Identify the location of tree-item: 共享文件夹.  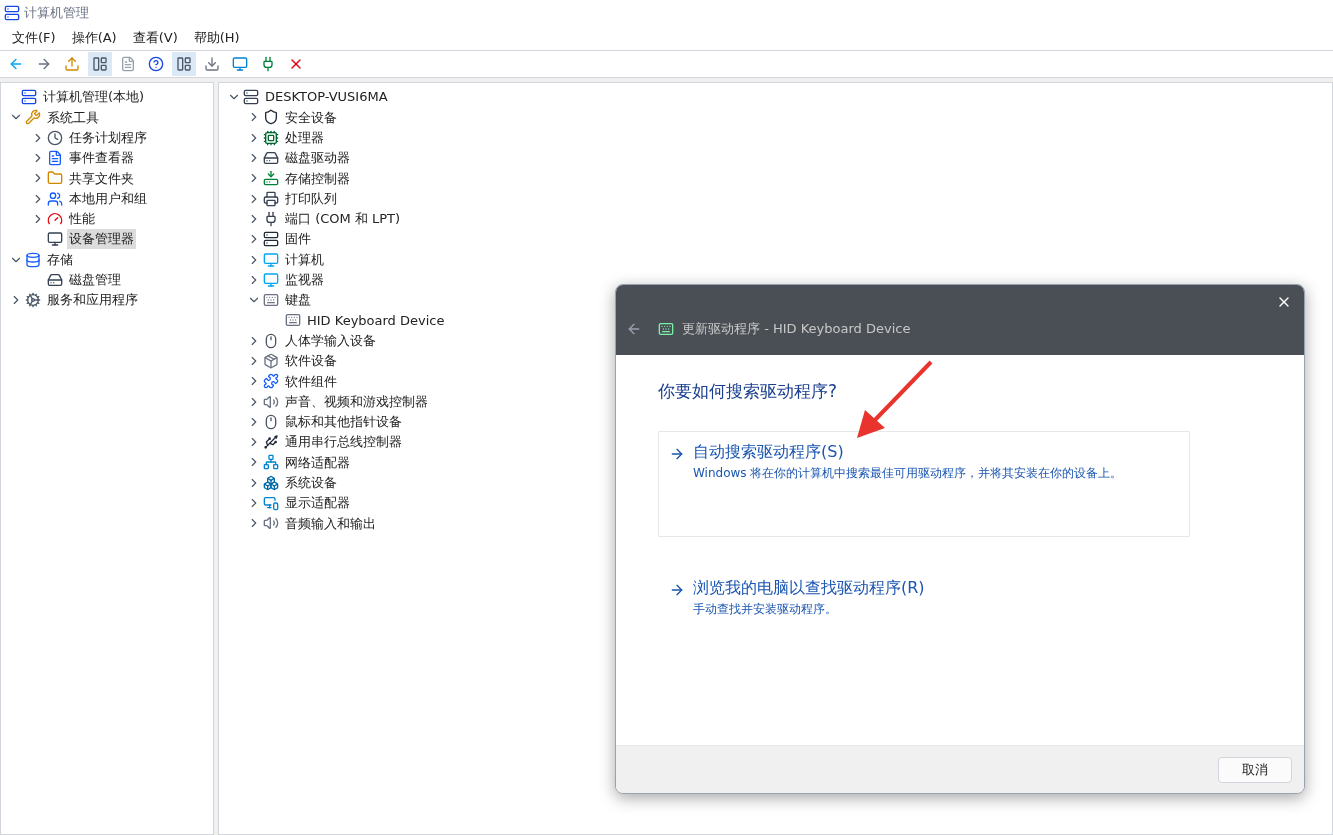
(101, 178).